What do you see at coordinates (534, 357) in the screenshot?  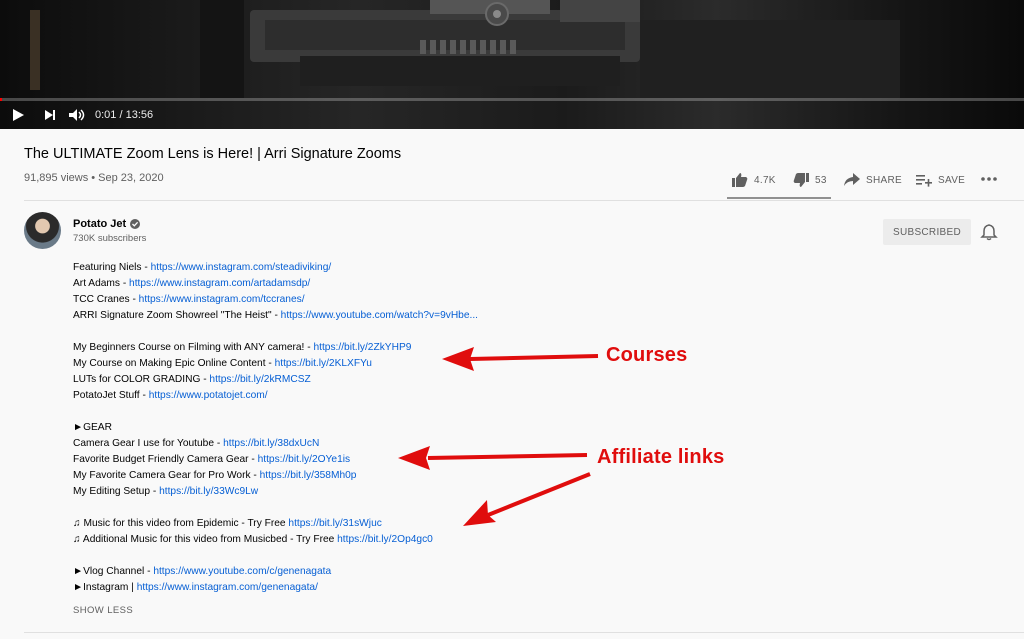 I see `courses-arrow` at bounding box center [534, 357].